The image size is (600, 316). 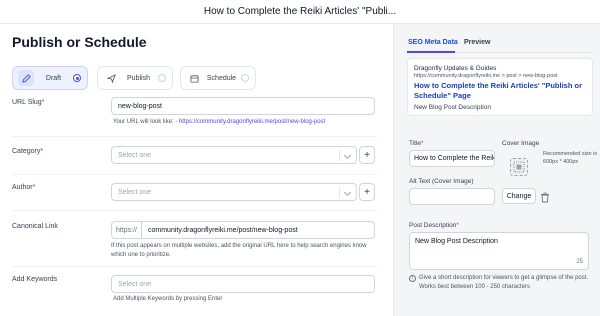 I want to click on status-option-schedule: Schedule, so click(x=218, y=78).